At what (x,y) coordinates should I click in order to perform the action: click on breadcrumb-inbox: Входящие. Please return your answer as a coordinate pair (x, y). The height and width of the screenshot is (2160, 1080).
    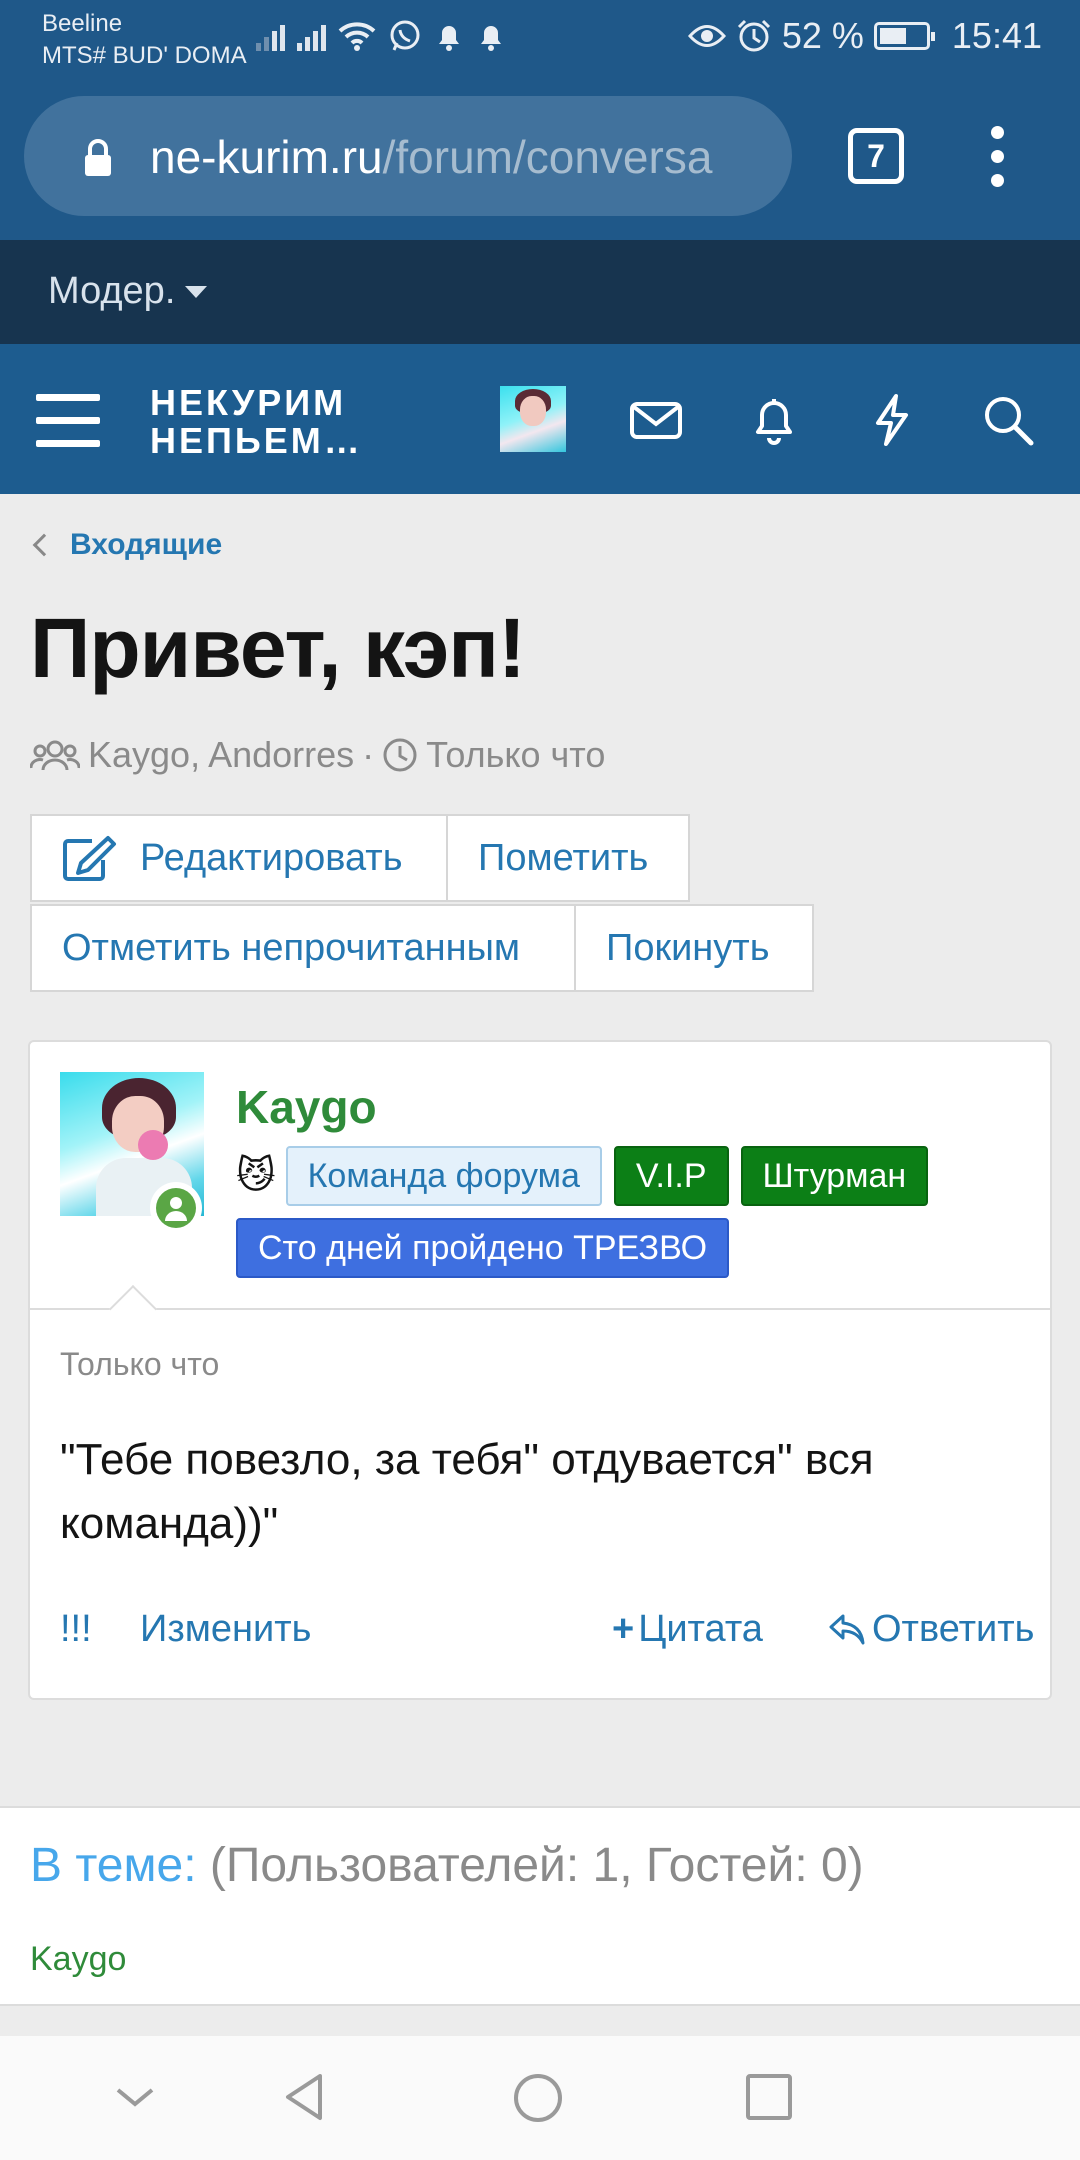
    Looking at the image, I should click on (146, 545).